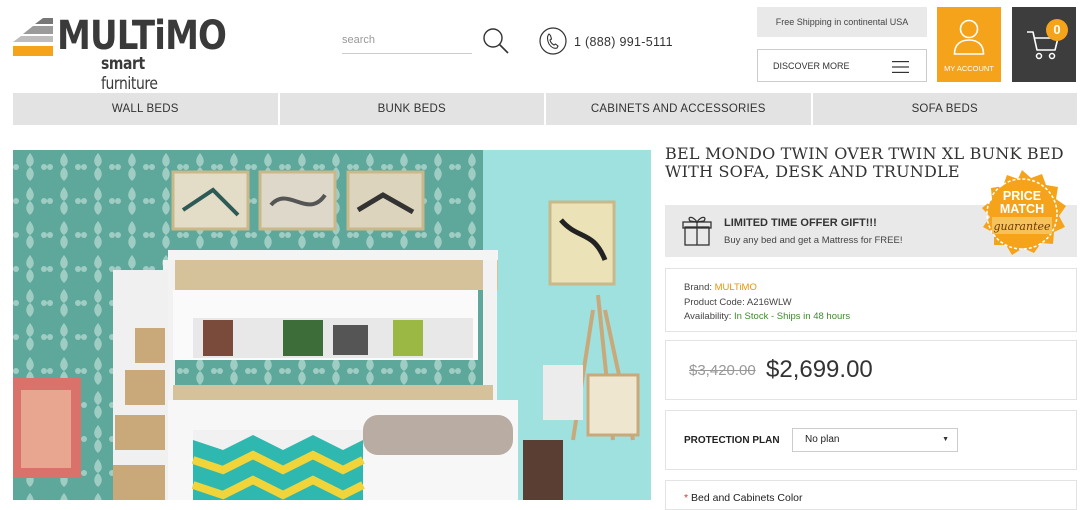  Describe the element at coordinates (142, 36) in the screenshot. I see `logo-wordmark: MULTiMO` at that location.